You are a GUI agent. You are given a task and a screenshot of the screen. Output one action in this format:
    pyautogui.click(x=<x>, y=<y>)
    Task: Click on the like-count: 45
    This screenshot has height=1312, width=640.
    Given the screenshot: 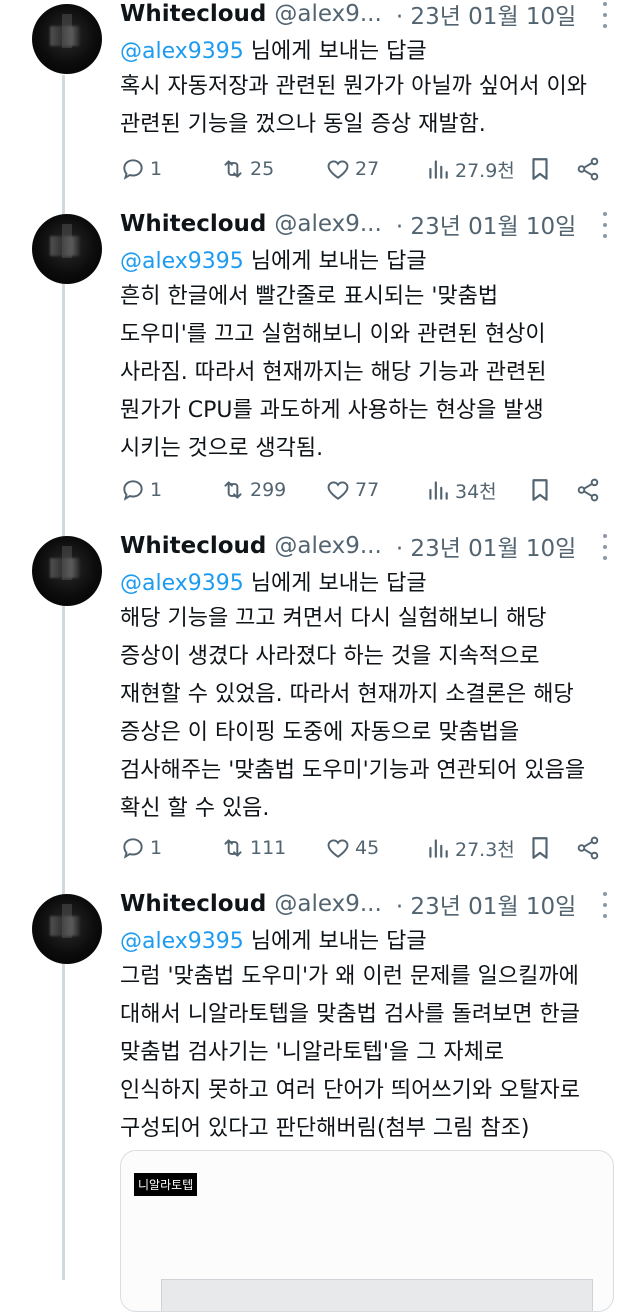 What is the action you would take?
    pyautogui.click(x=367, y=848)
    